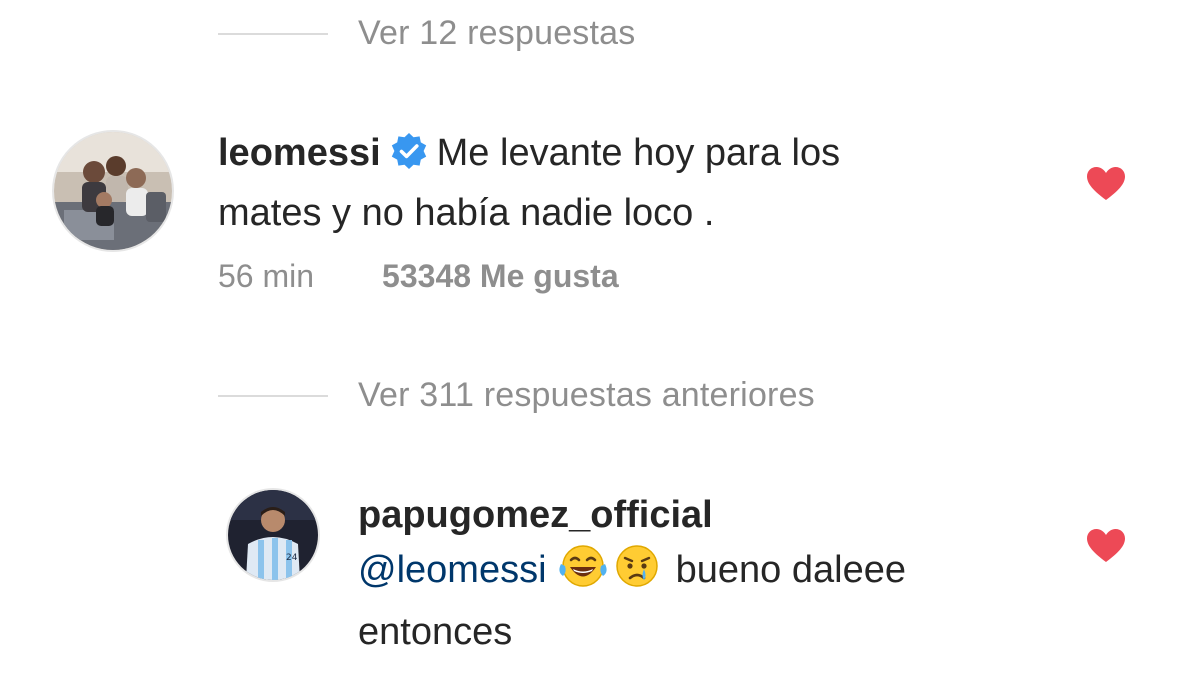 The image size is (1200, 675). I want to click on view-previous-replies-label: Ver 311 respuestas anteriores, so click(586, 395).